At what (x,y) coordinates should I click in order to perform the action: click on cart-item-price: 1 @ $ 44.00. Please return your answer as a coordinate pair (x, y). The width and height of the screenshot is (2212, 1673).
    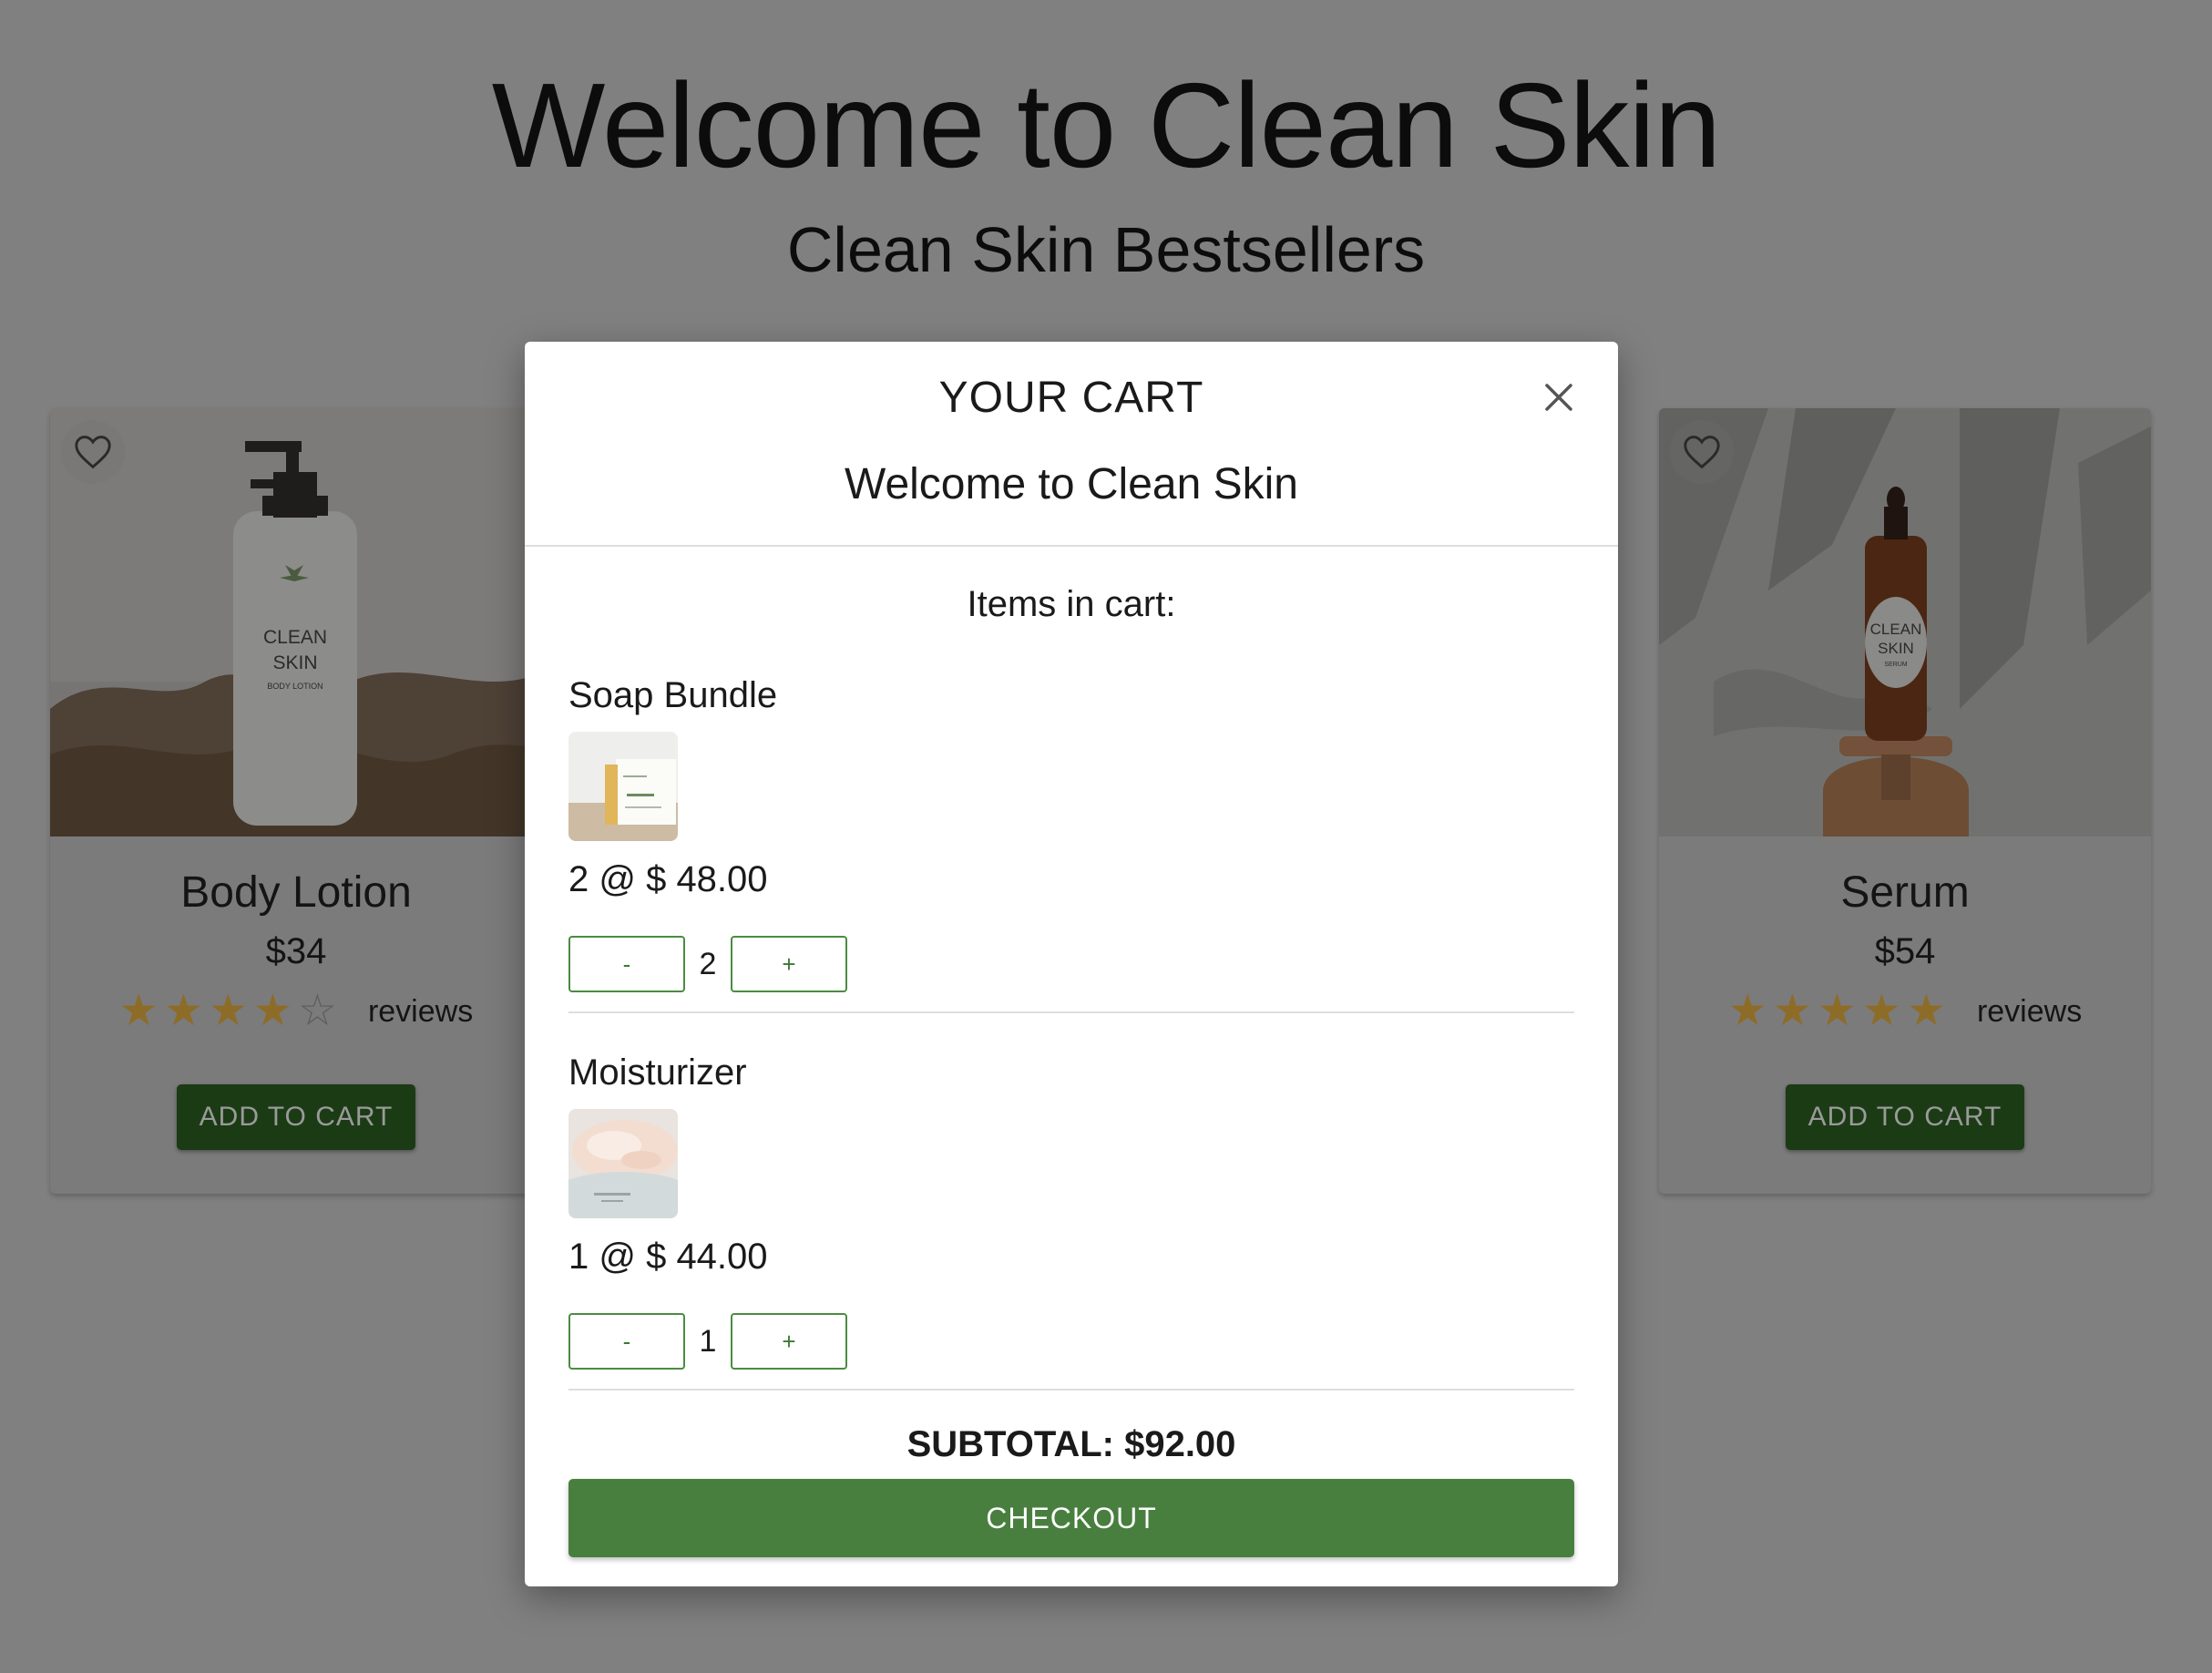
    Looking at the image, I should click on (668, 1257).